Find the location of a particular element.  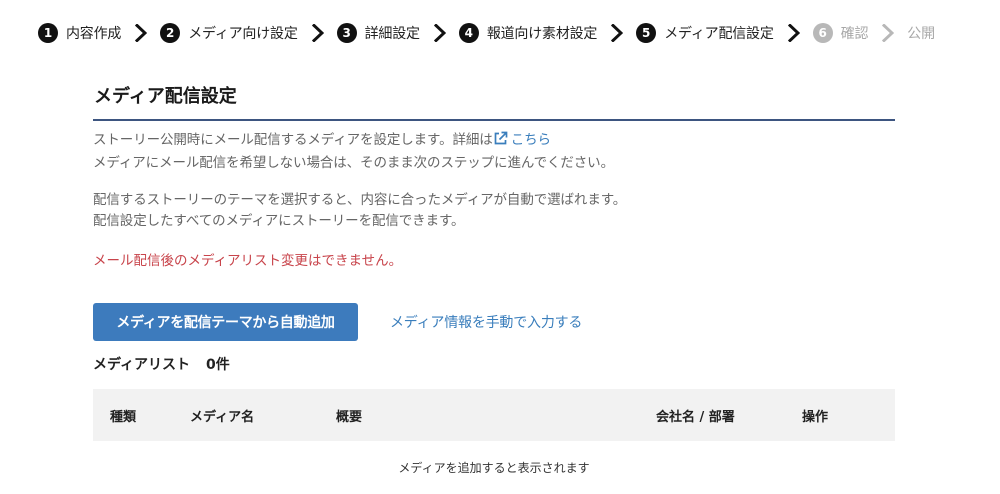

column-header-media-name: メディア名 is located at coordinates (222, 417).